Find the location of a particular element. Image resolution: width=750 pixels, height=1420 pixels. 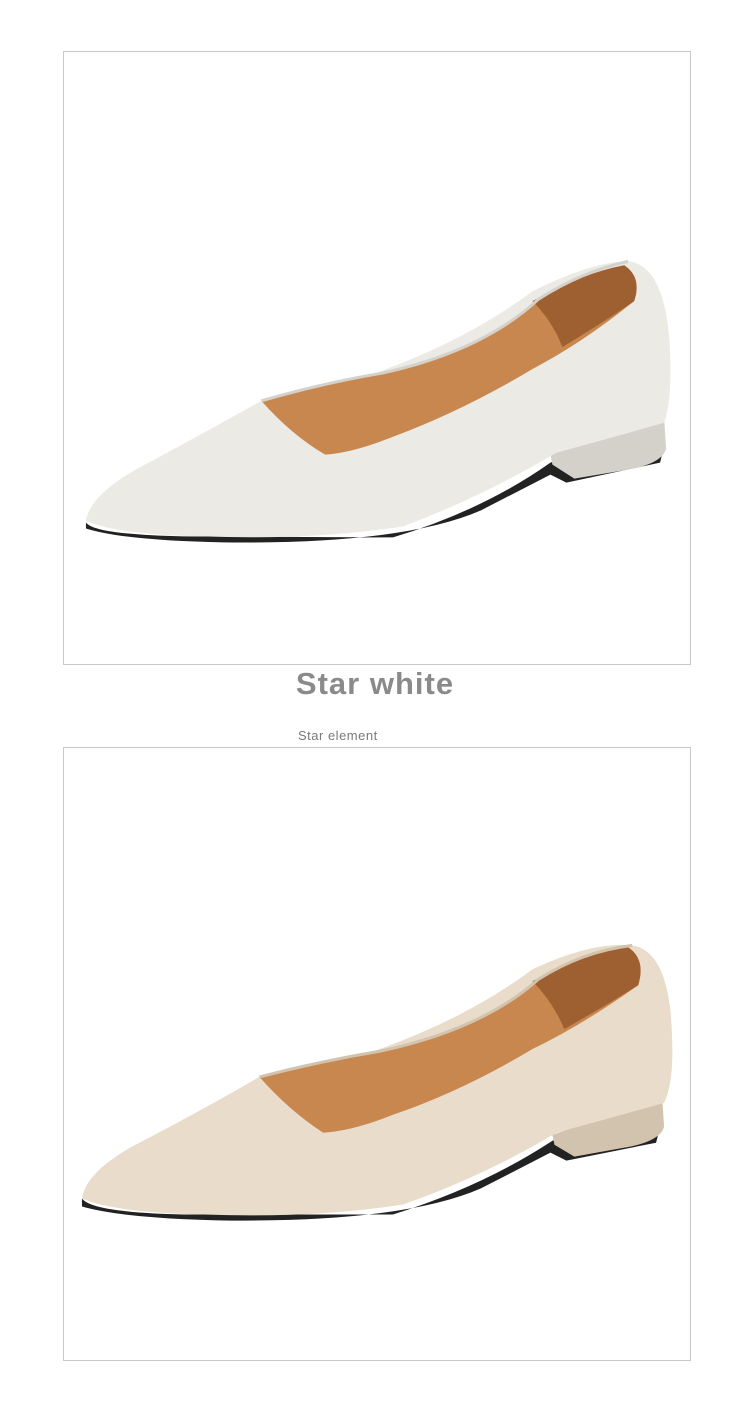

product-color-title: Star white is located at coordinates (375, 683).